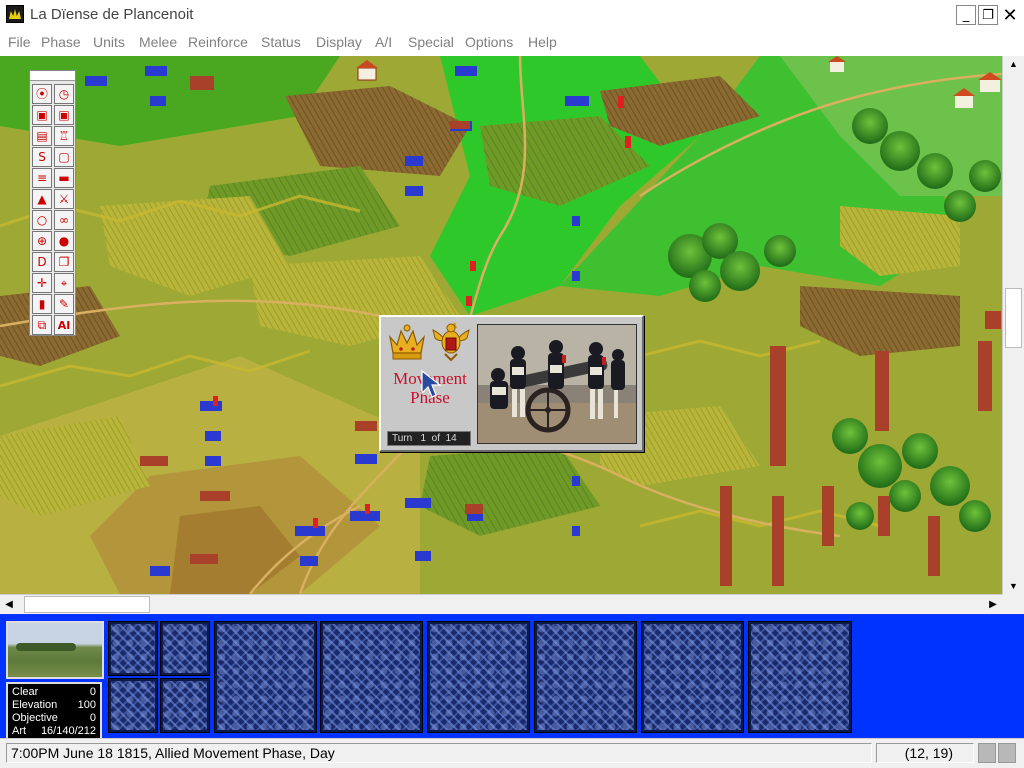  I want to click on move-arrows-icon: ✛, so click(42, 283).